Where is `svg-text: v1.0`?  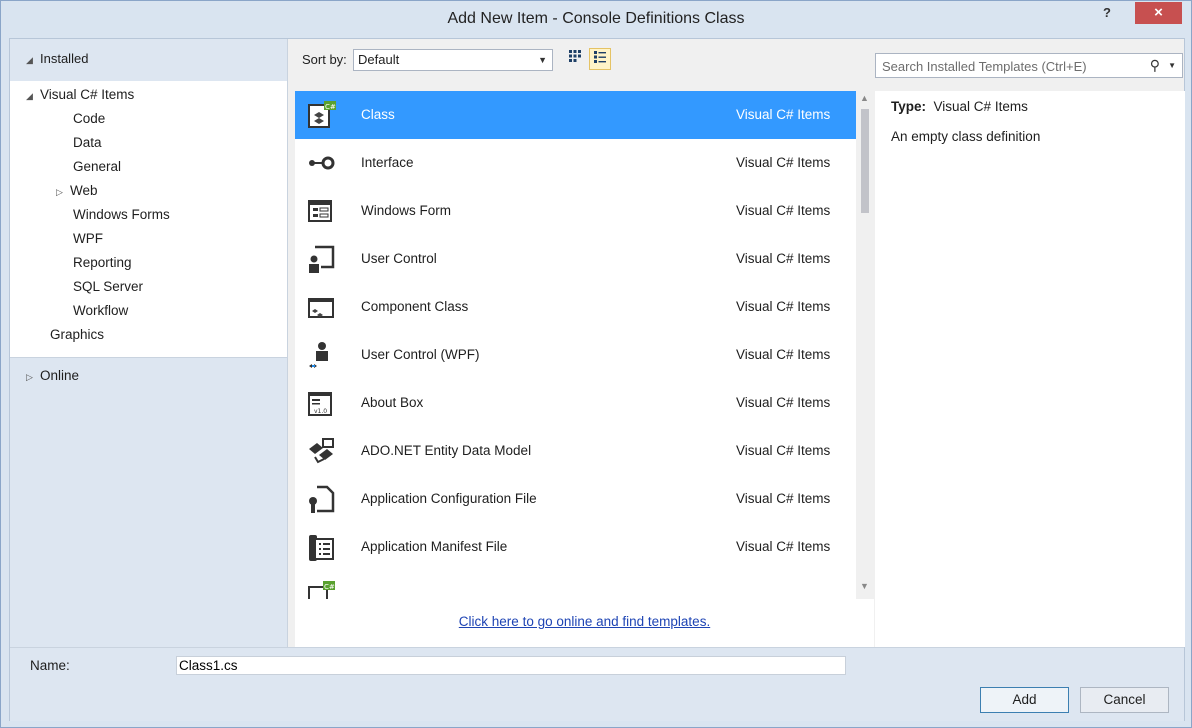 svg-text: v1.0 is located at coordinates (320, 411).